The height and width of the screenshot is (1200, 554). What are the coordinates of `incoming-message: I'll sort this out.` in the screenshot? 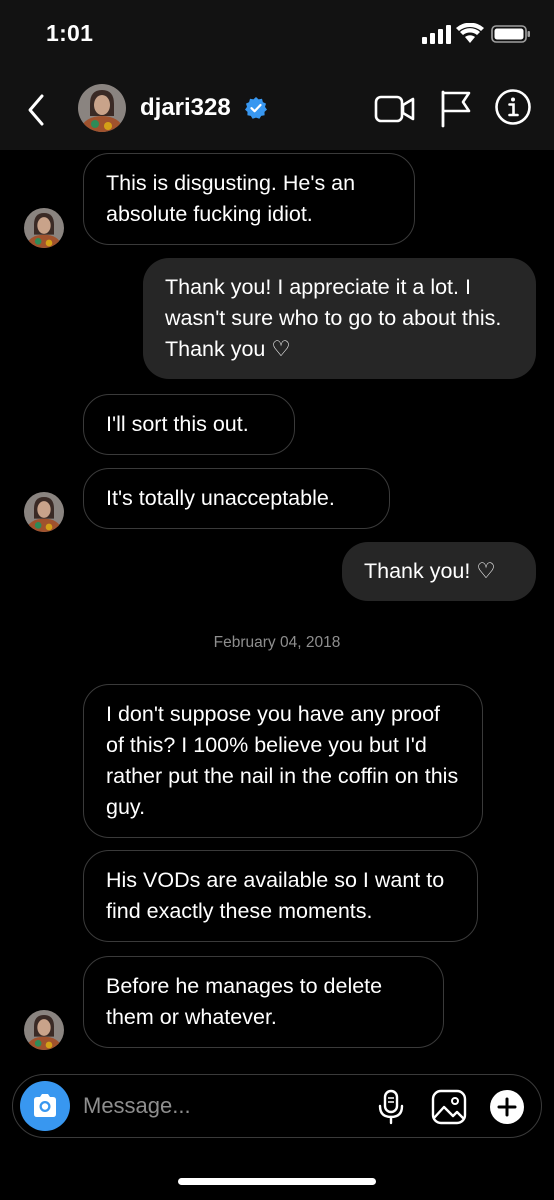 It's located at (189, 424).